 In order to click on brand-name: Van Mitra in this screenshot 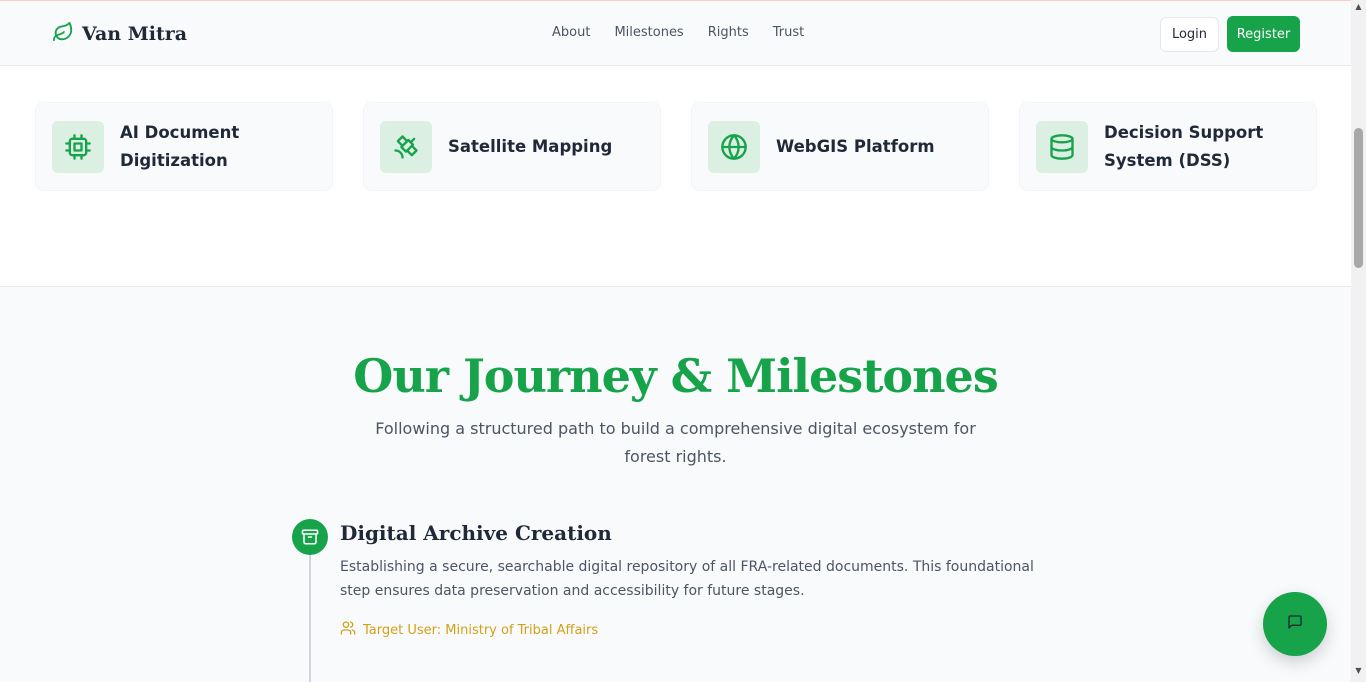, I will do `click(135, 34)`.